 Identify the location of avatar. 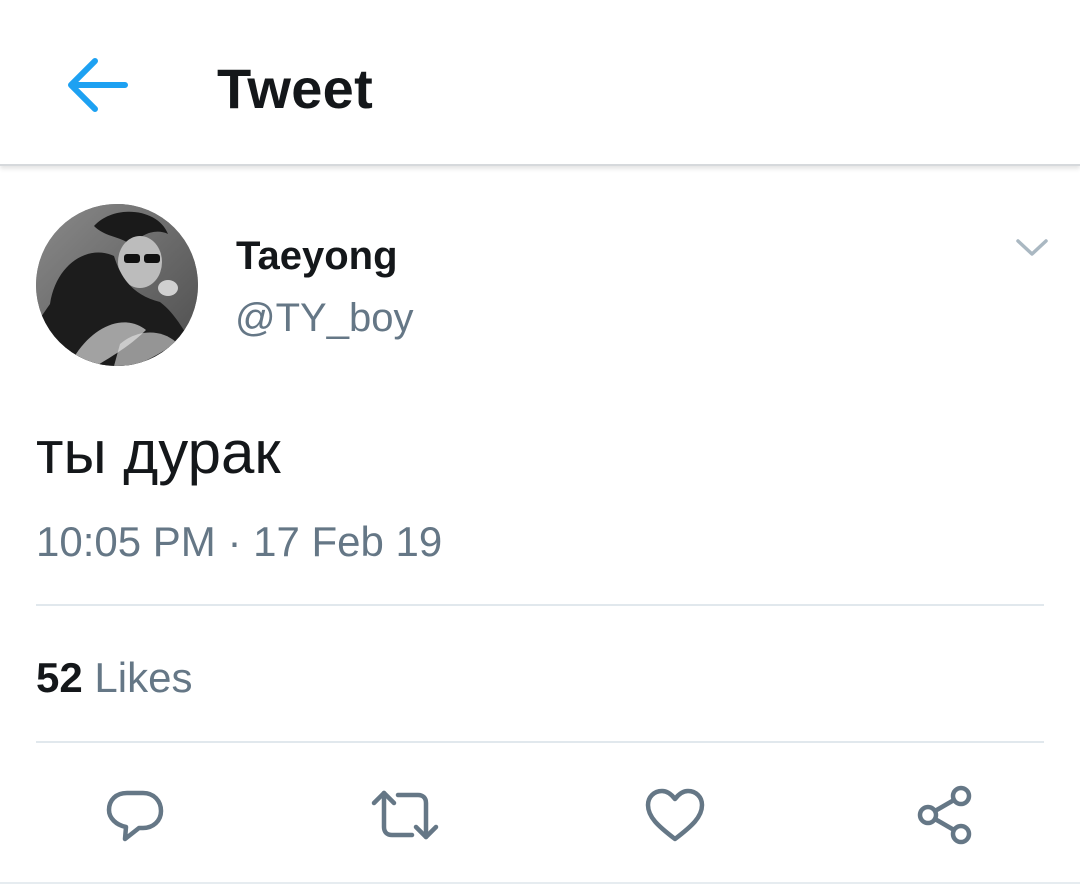
(117, 285).